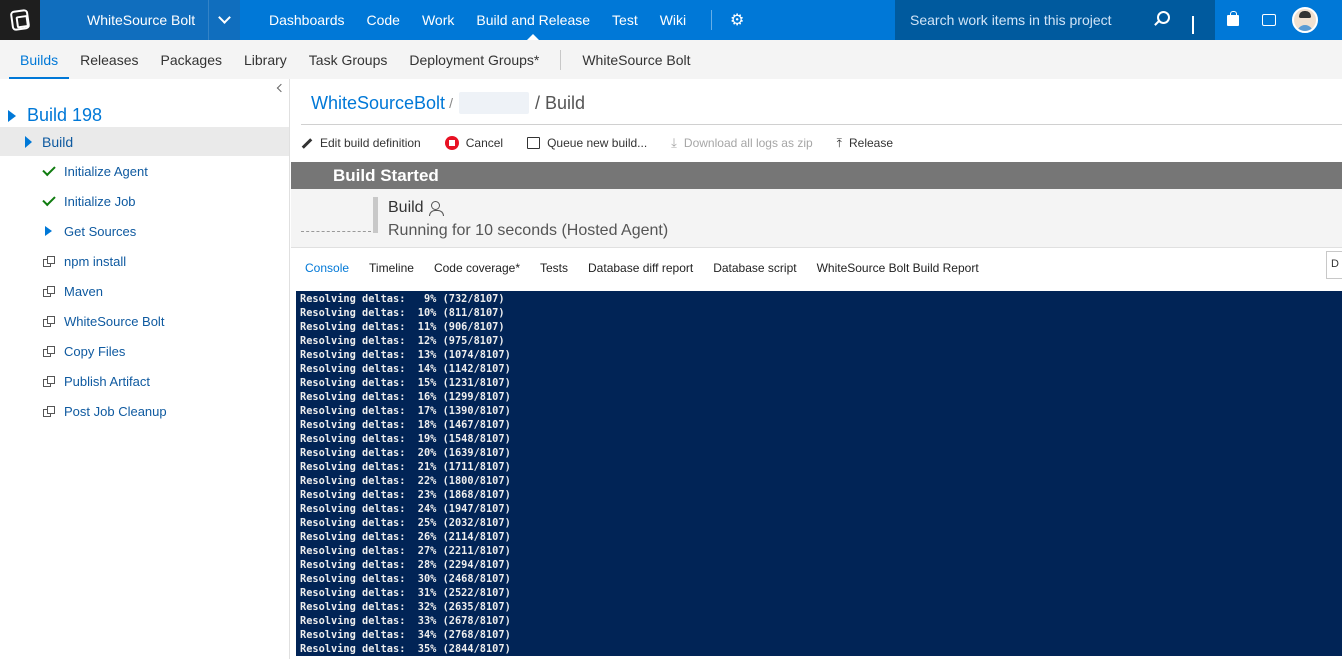 The width and height of the screenshot is (1342, 659). Describe the element at coordinates (402, 313) in the screenshot. I see `log-line: Resolving deltas: 10% (811/8107)` at that location.